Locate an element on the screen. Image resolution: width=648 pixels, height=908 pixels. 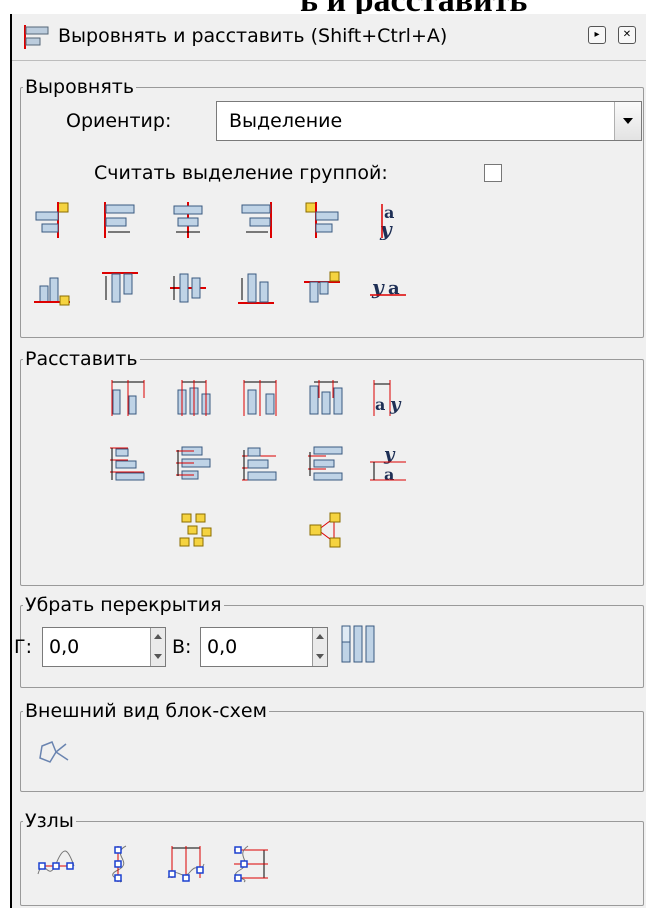
distribute-right-edges-icon is located at coordinates (260, 398).